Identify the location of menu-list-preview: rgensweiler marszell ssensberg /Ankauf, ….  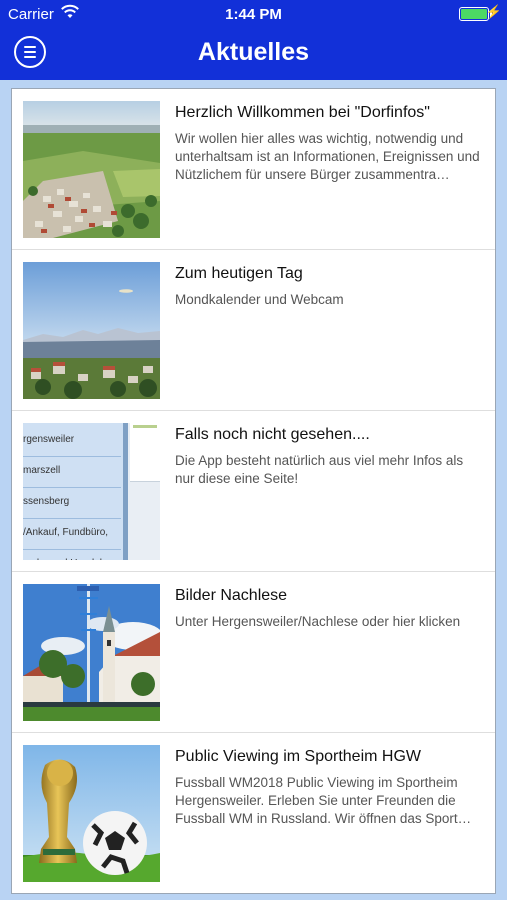
(73, 491).